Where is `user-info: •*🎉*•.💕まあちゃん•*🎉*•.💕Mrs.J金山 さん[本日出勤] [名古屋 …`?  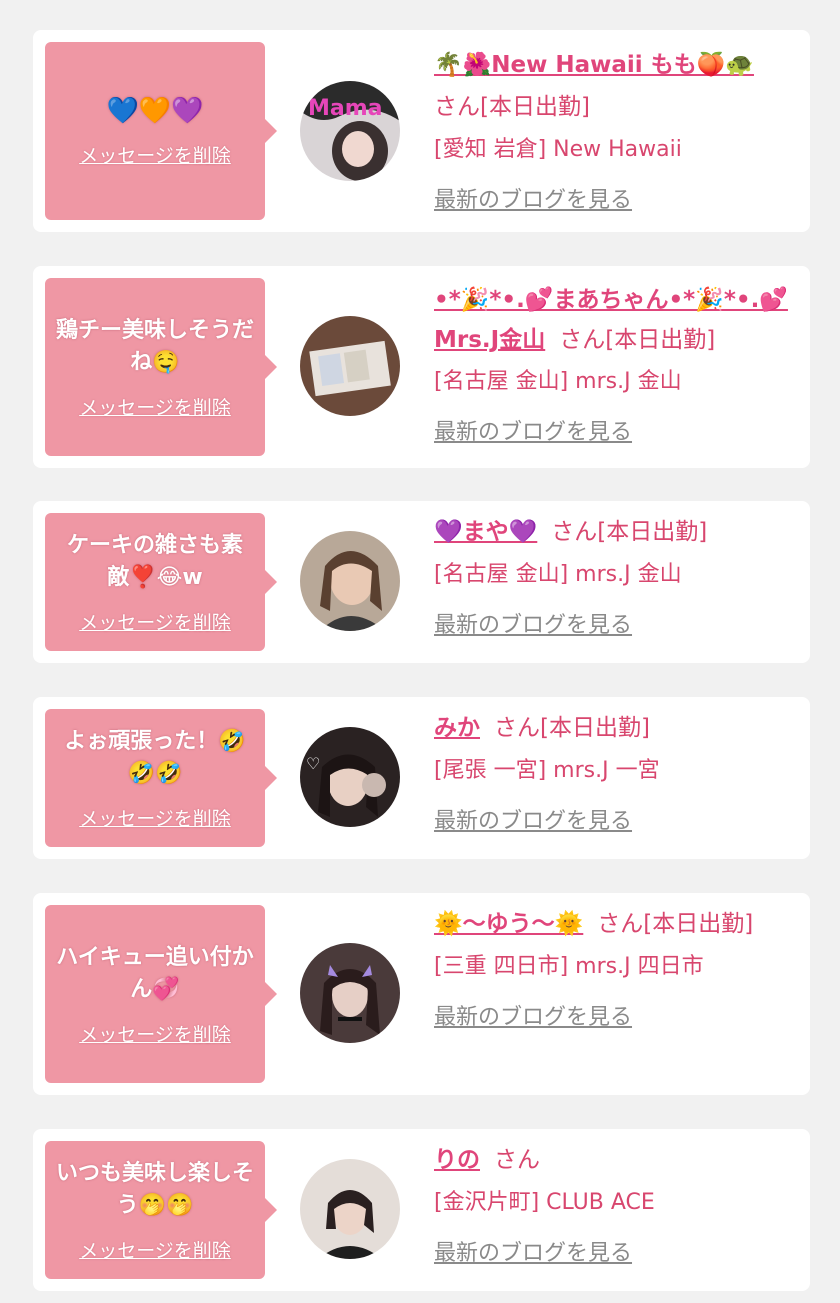
user-info: •*🎉*•.💕まあちゃん•*🎉*•.💕Mrs.J金山 さん[本日出勤] [名古屋 … is located at coordinates (611, 363).